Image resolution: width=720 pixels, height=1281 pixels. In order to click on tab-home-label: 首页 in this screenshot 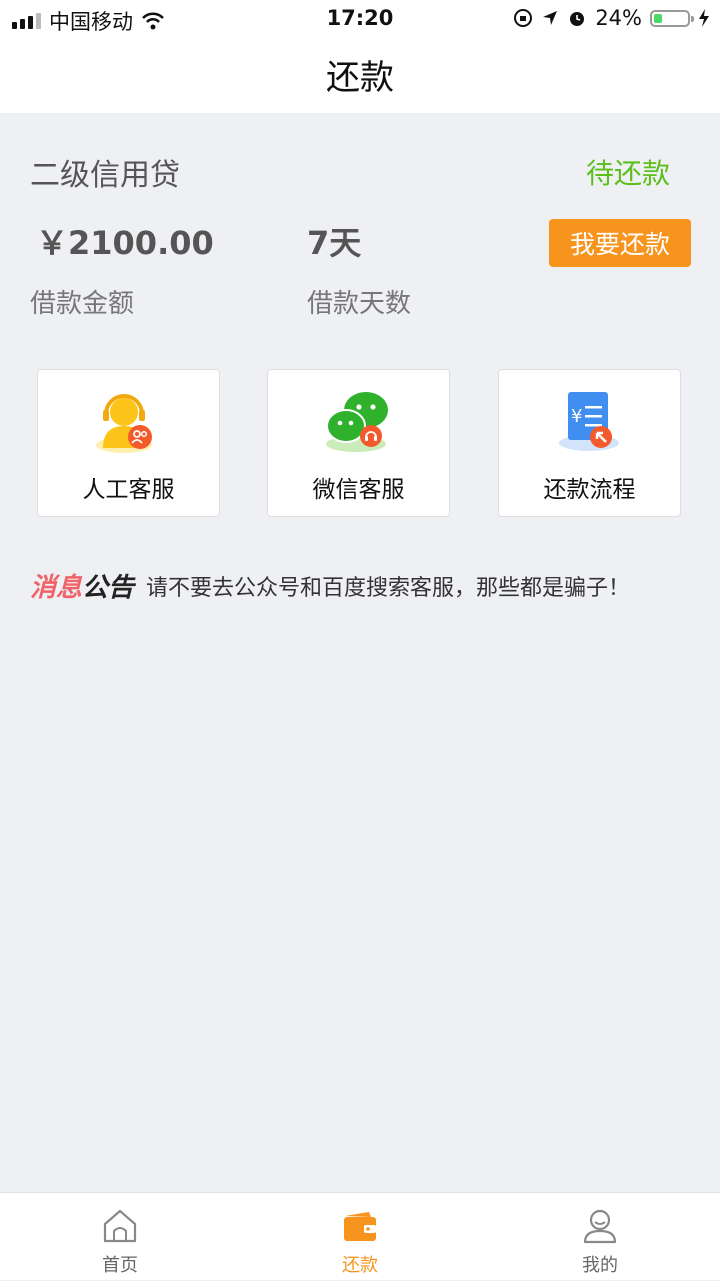, I will do `click(120, 1265)`.